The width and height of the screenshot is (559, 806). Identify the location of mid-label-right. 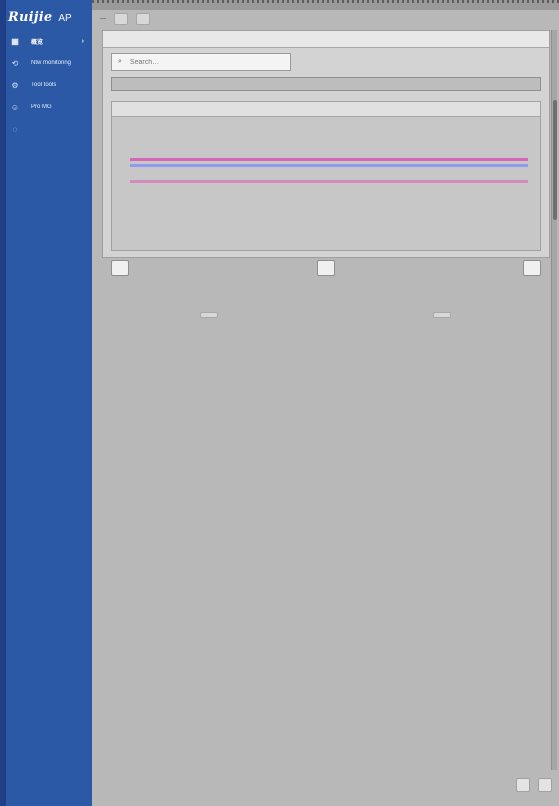
(442, 315).